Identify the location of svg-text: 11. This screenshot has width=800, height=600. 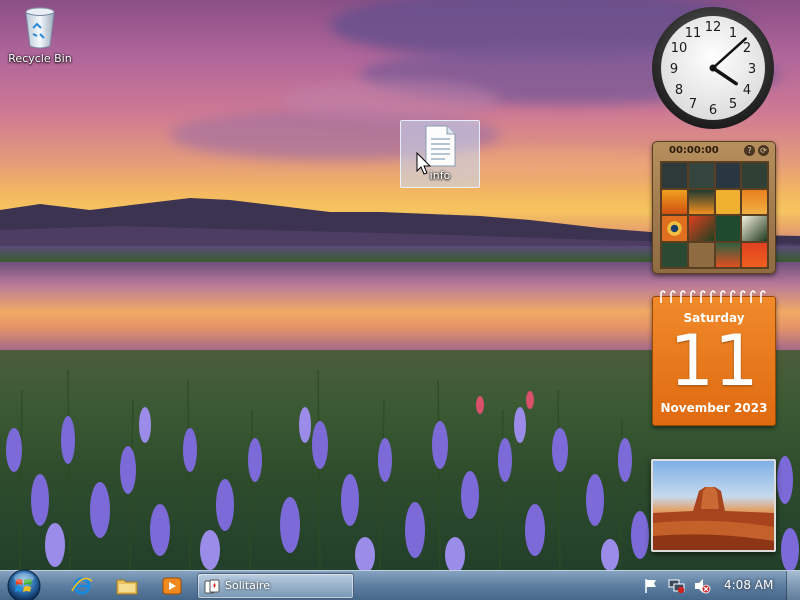
(693, 33).